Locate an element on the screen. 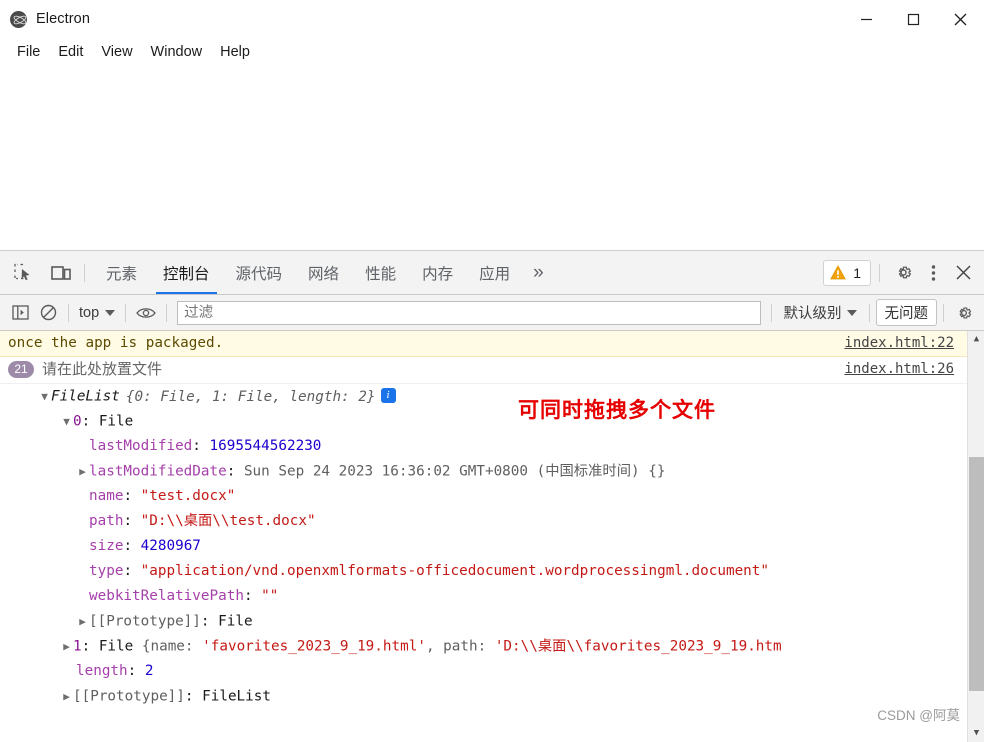  devtools-tabbar: 元素 控制台 源代码 网络 性能 内存 应用 » 1 is located at coordinates (492, 273).